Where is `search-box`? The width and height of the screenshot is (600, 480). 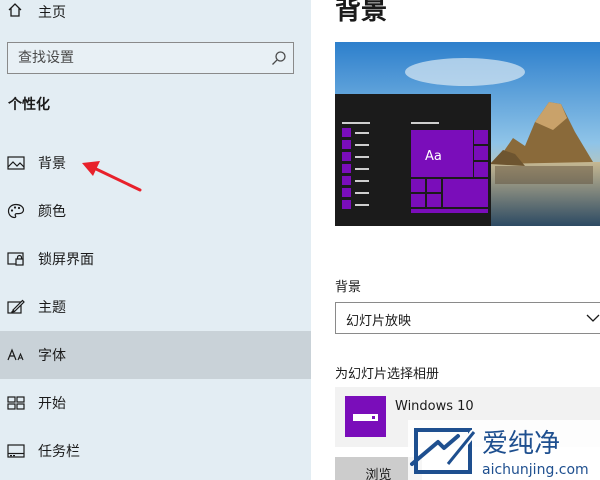 search-box is located at coordinates (150, 58).